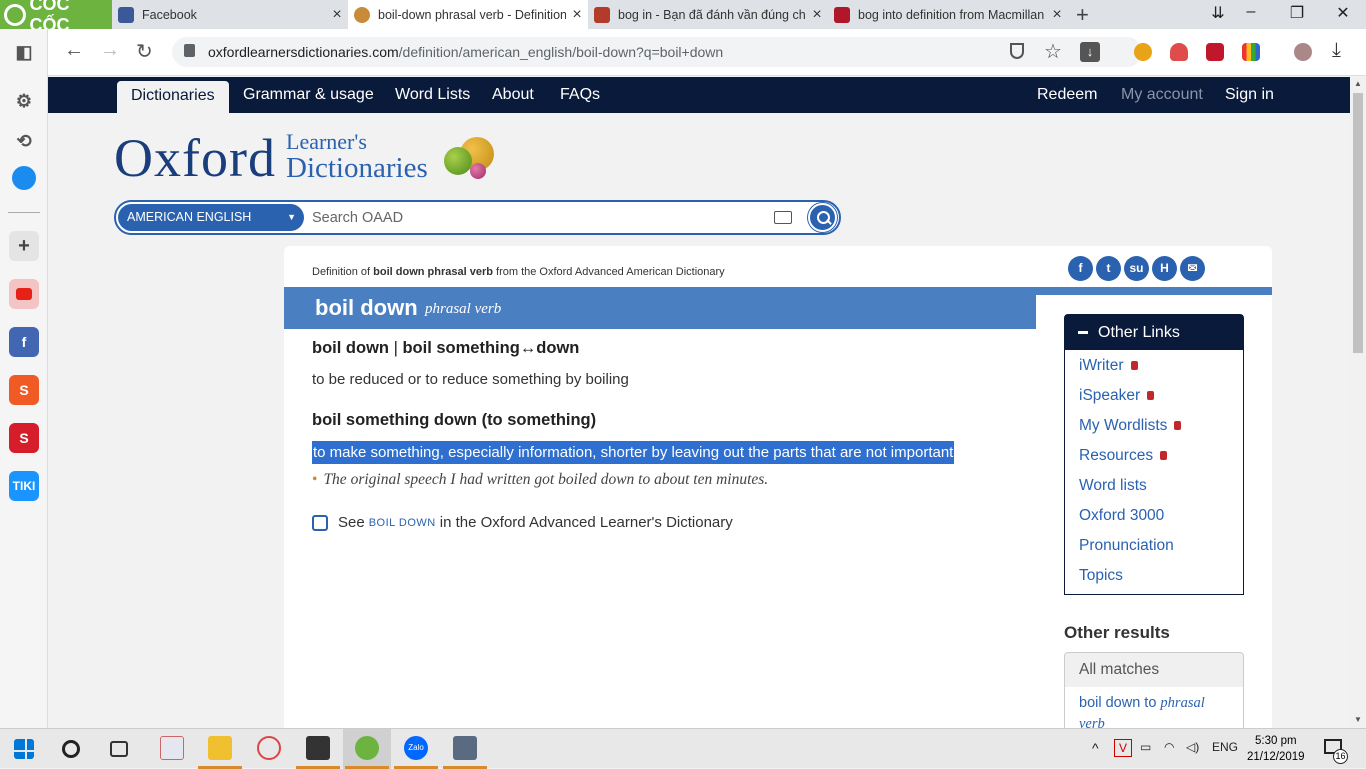 The image size is (1366, 769). I want to click on reload-icon: ↻, so click(144, 51).